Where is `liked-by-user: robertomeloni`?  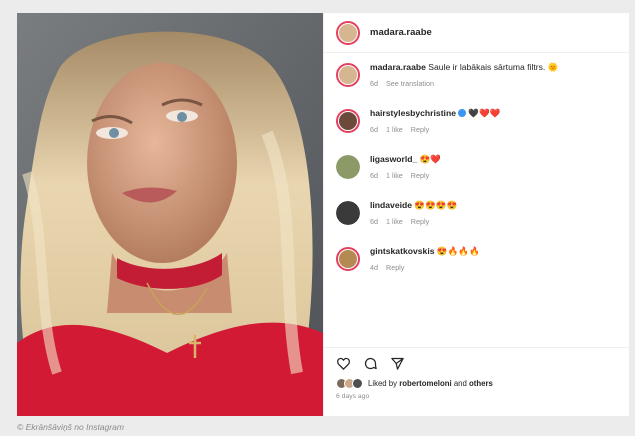 liked-by-user: robertomeloni is located at coordinates (425, 383).